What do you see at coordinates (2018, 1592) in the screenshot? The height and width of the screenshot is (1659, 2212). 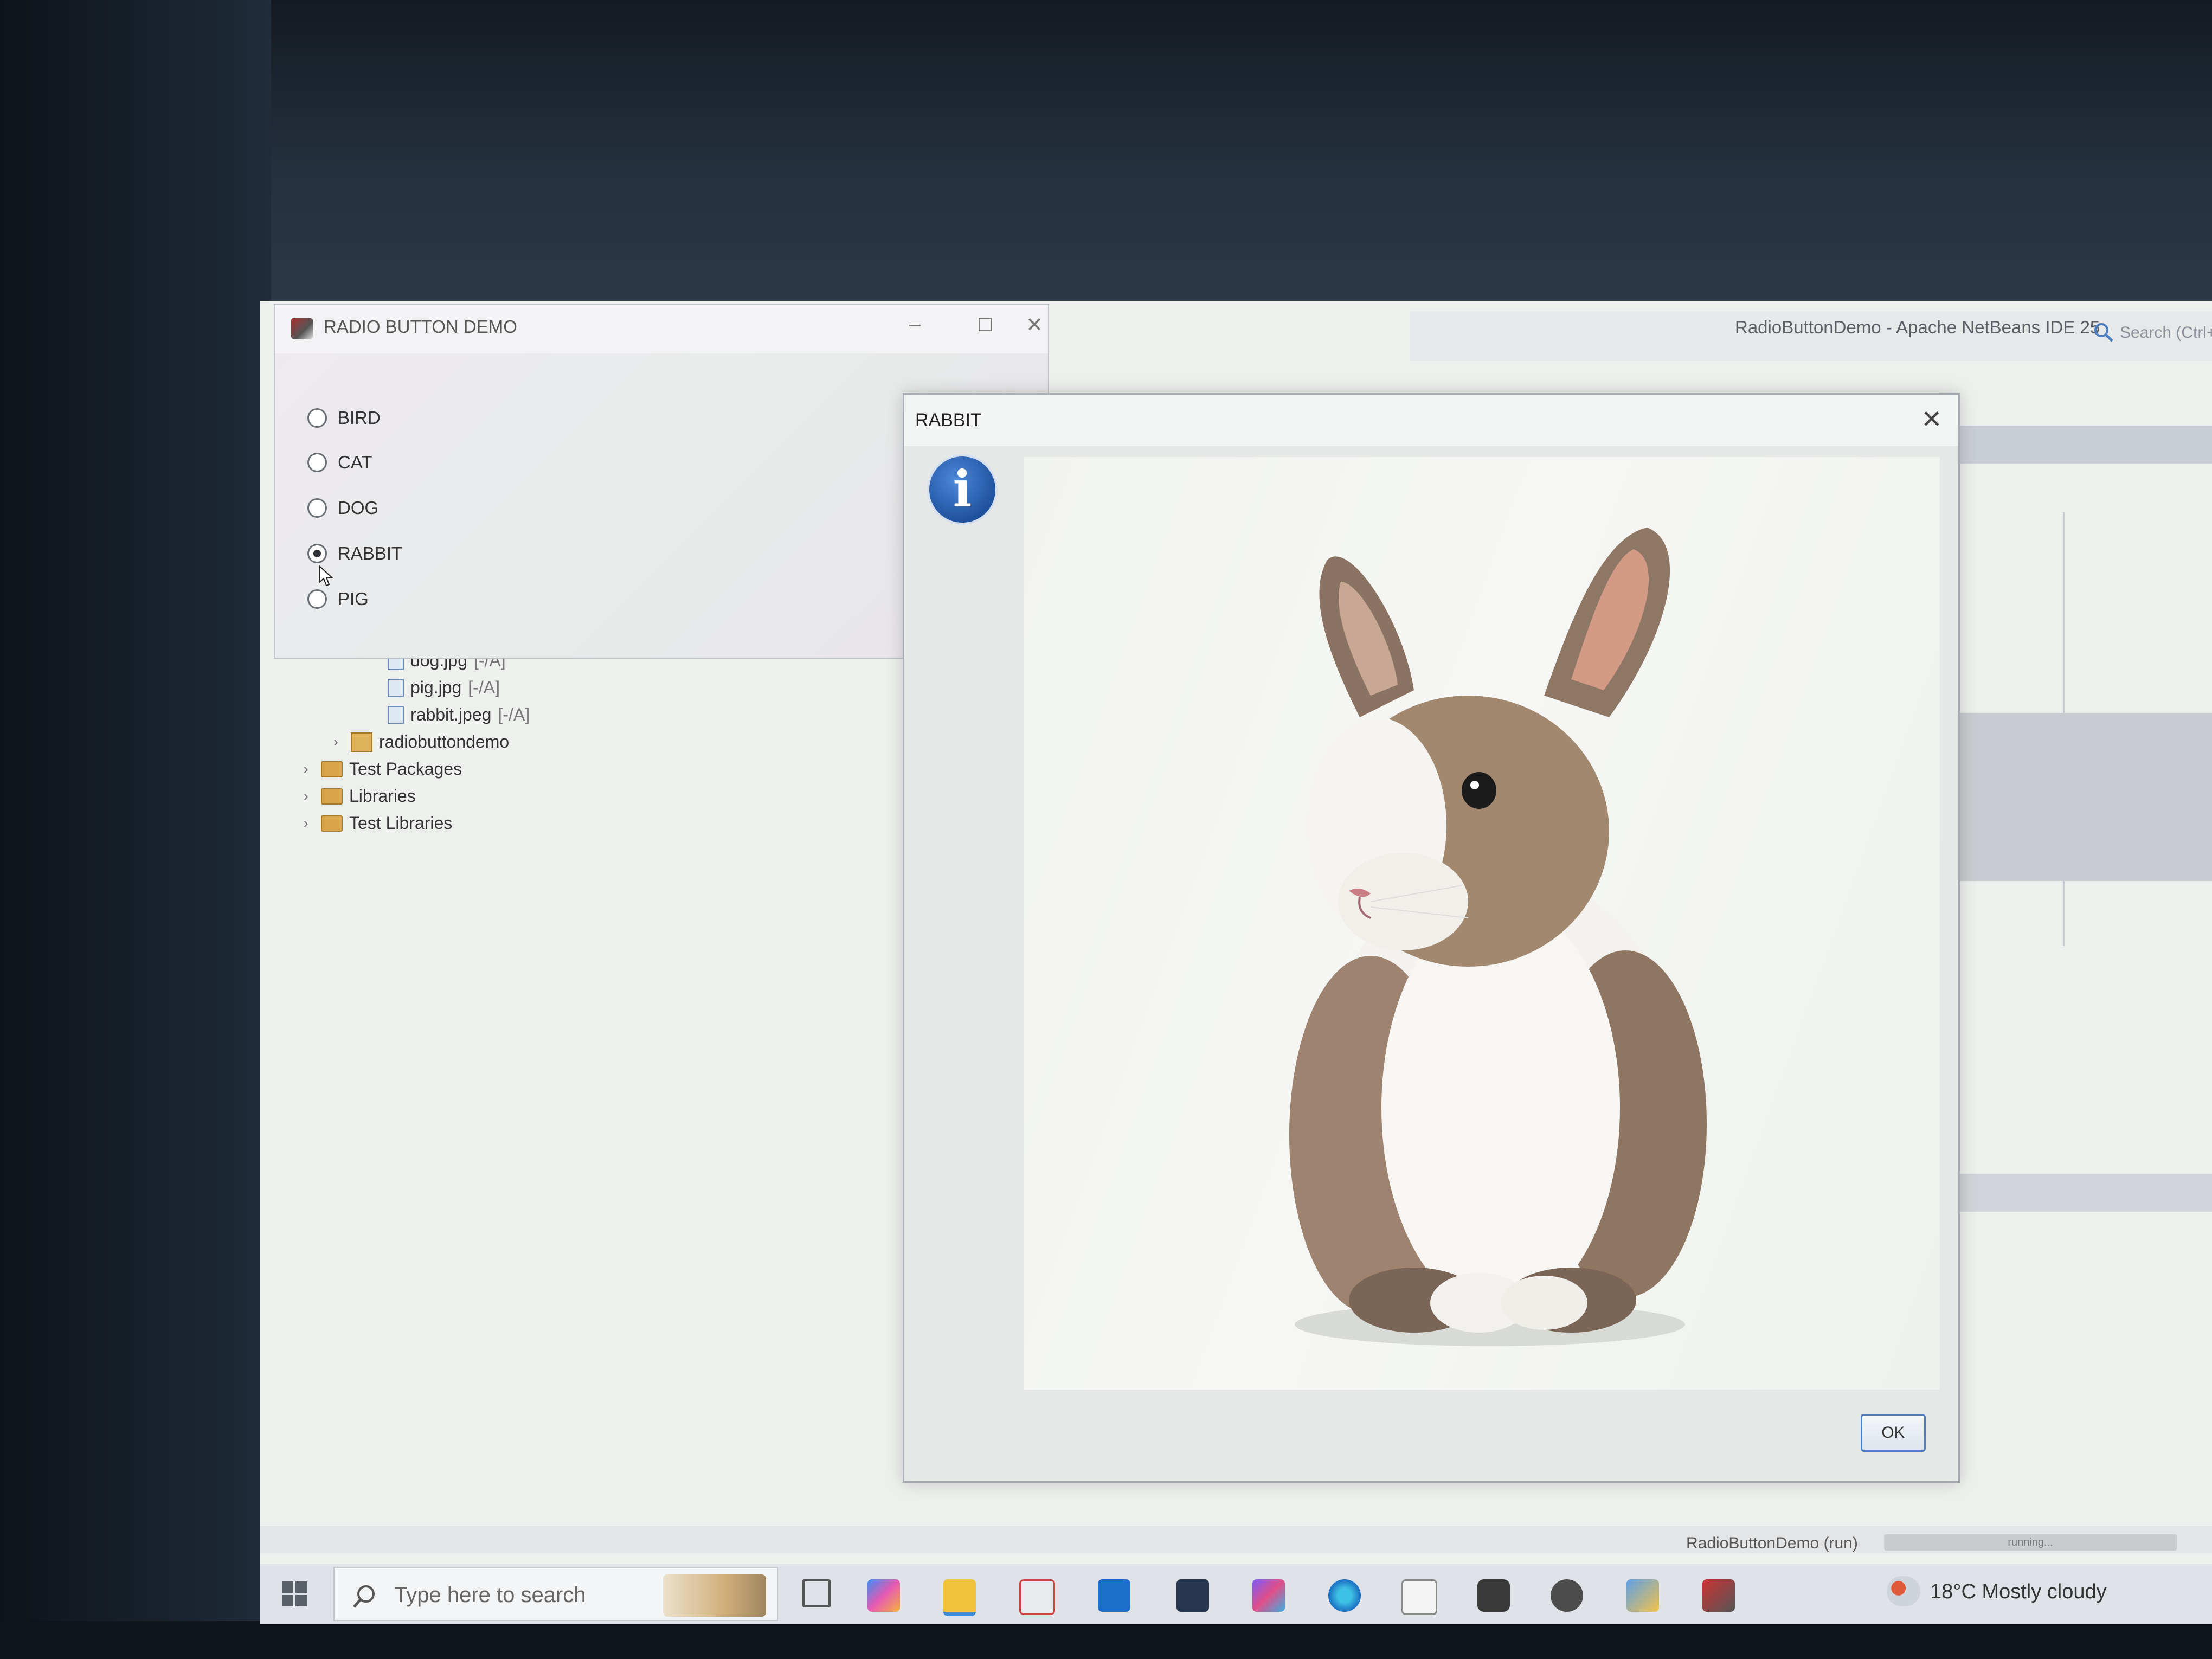 I see `weather-status: 18°C Mostly cloudy` at bounding box center [2018, 1592].